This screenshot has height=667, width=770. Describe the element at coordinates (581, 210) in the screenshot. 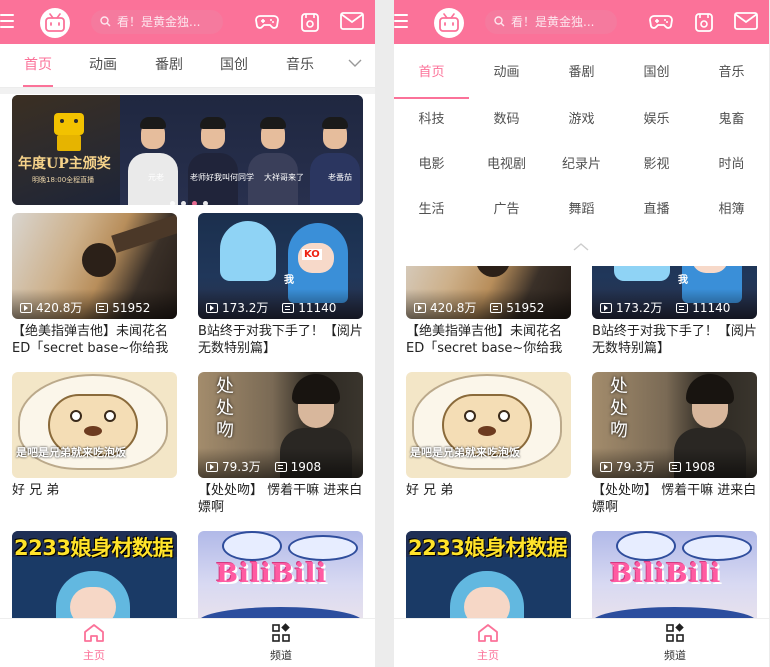

I see `channel-item: 舞蹈` at that location.